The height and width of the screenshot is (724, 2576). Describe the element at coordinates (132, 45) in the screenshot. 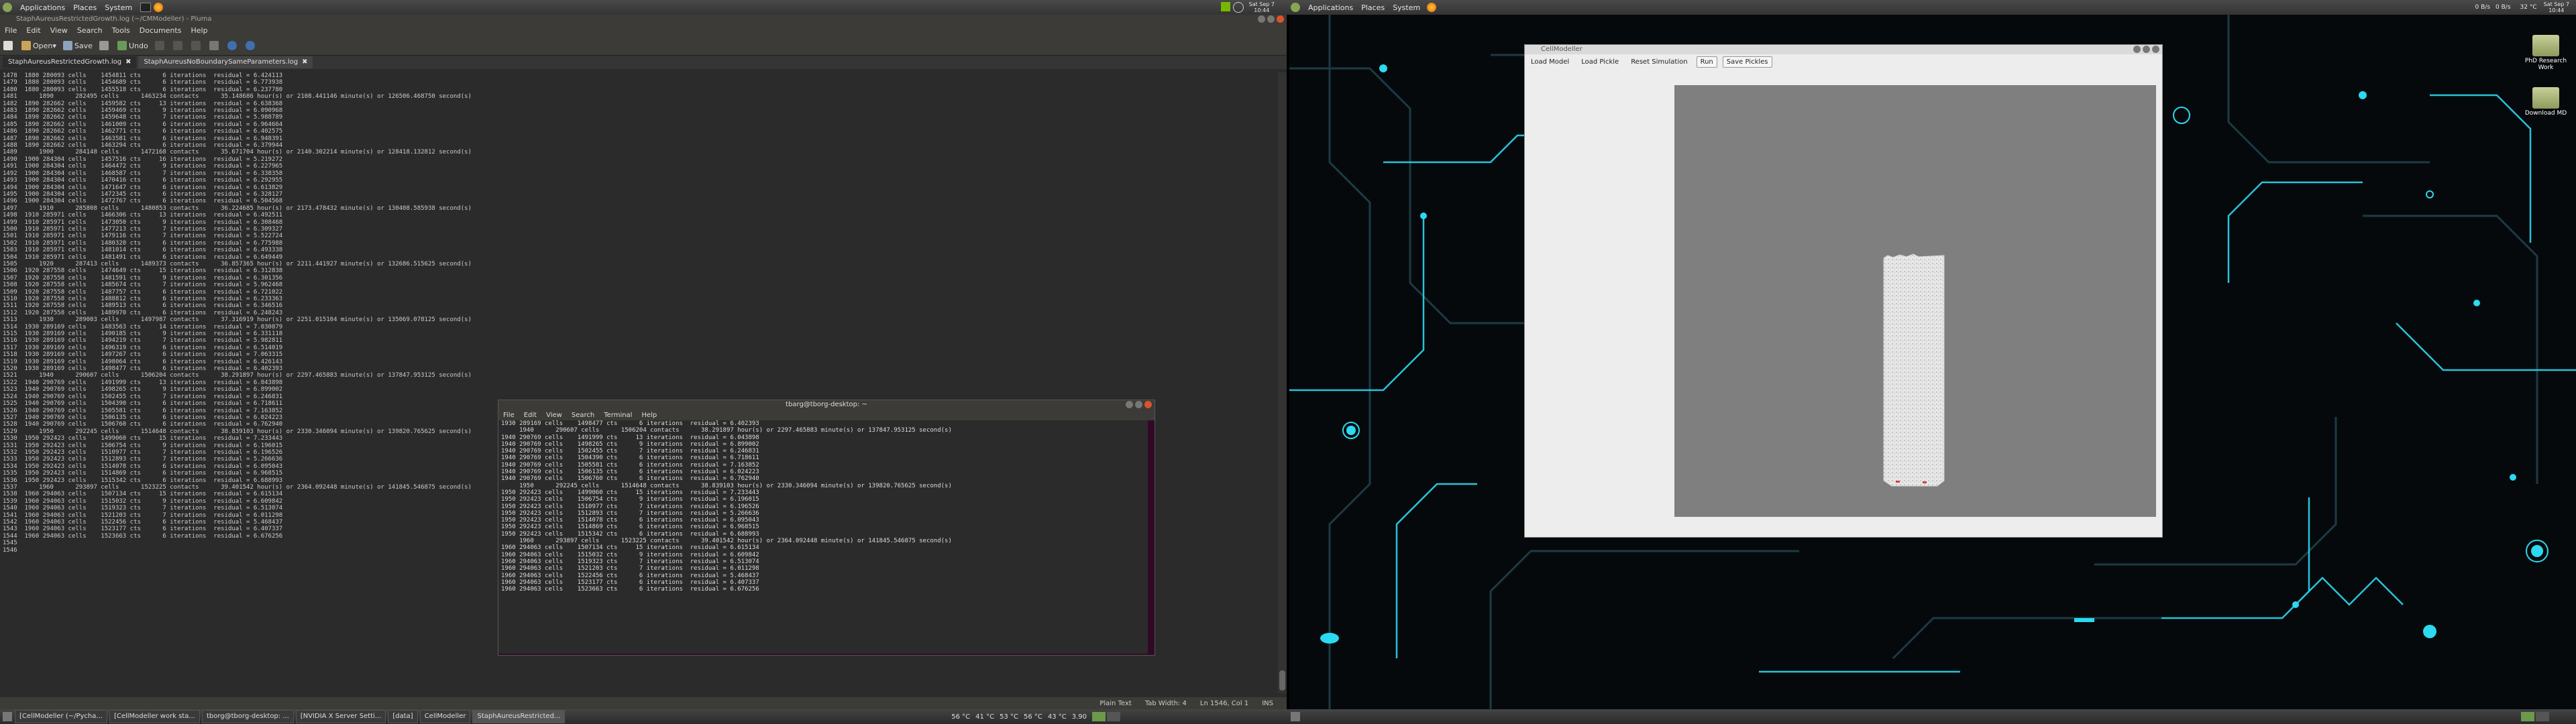

I see `undo-button: Undo` at that location.